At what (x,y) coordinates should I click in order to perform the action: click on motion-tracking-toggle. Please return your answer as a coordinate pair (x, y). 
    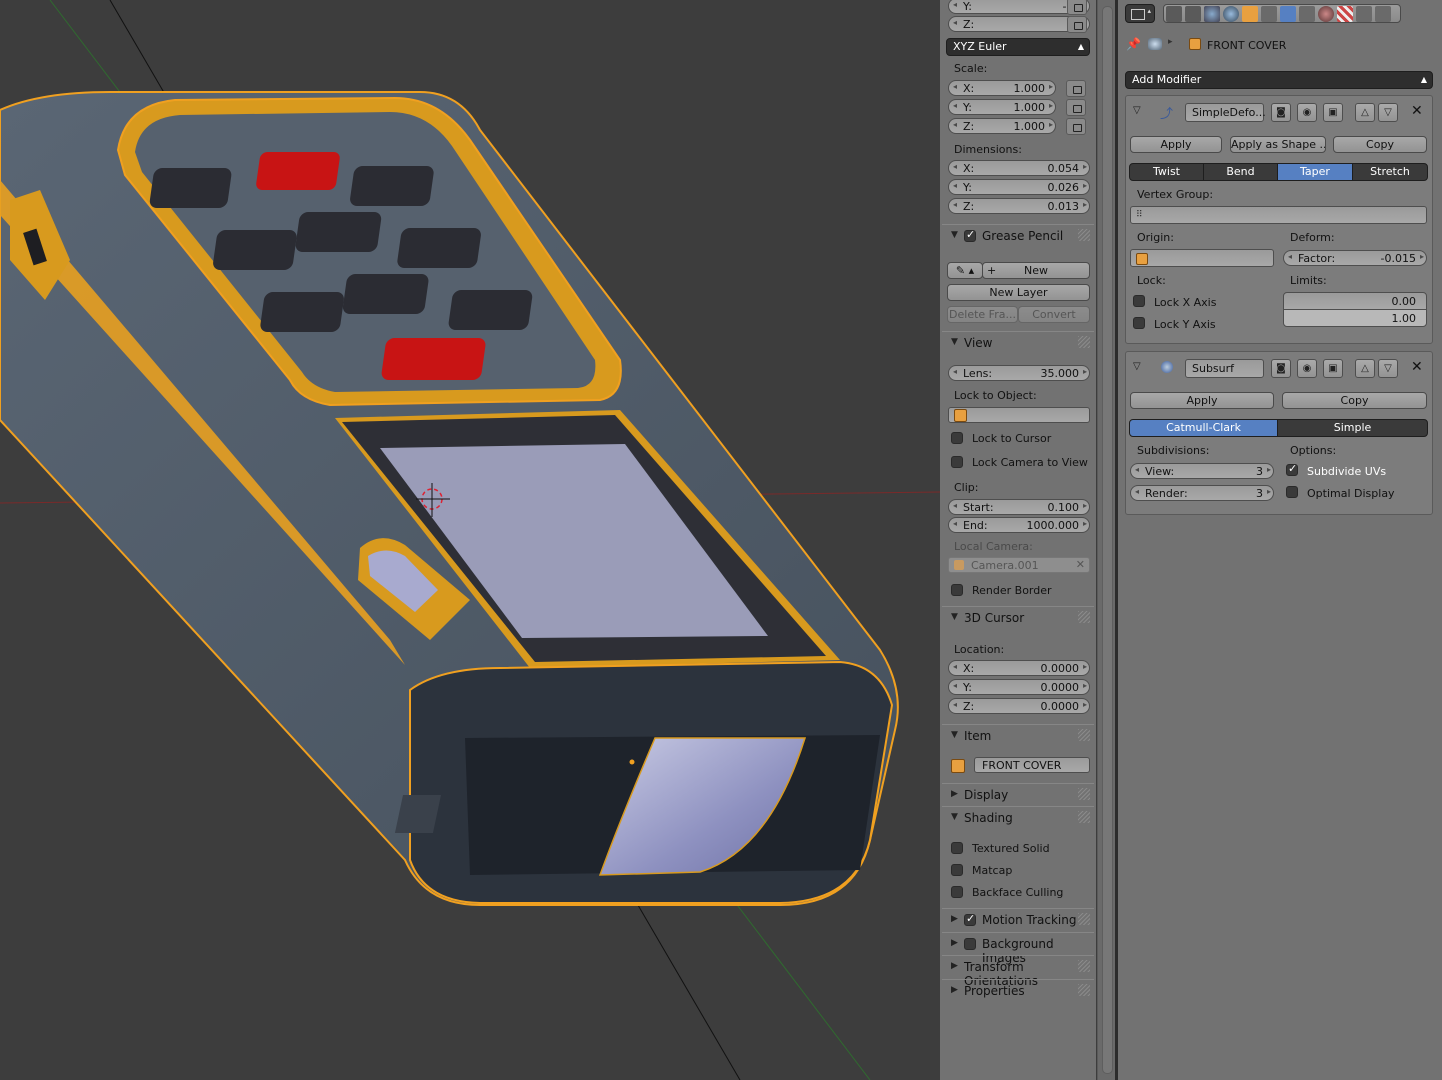
    Looking at the image, I should click on (970, 919).